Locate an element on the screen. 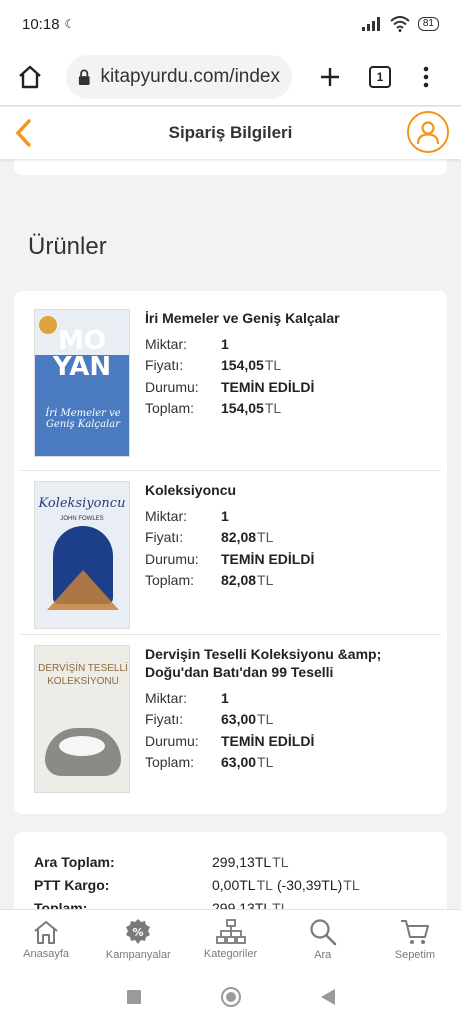 This screenshot has width=461, height=1024. shipping-row: PTT Kargo: 0,00TL TL (-30,39TL) TL is located at coordinates (197, 885).